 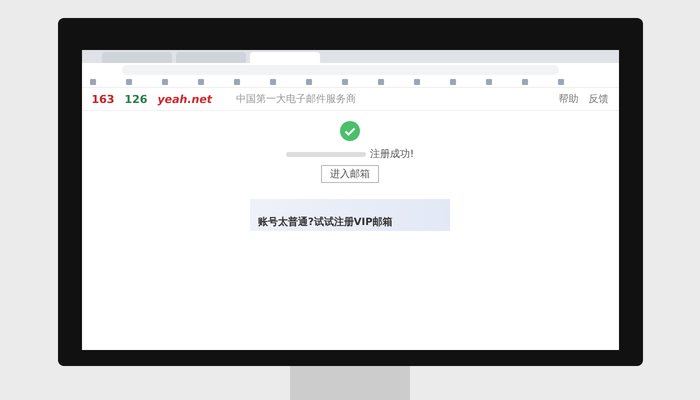 What do you see at coordinates (103, 99) in the screenshot?
I see `logo: 163` at bounding box center [103, 99].